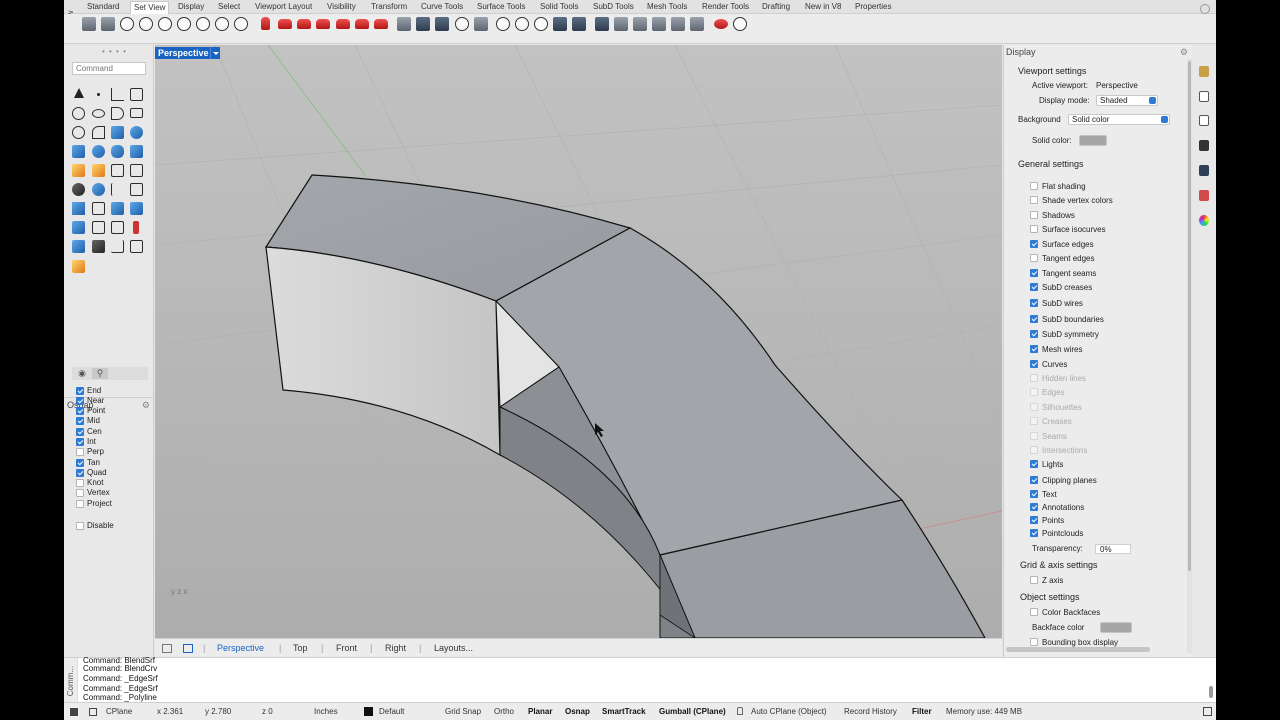  Describe the element at coordinates (93, 712) in the screenshot. I see `layout-toggle-icon` at that location.